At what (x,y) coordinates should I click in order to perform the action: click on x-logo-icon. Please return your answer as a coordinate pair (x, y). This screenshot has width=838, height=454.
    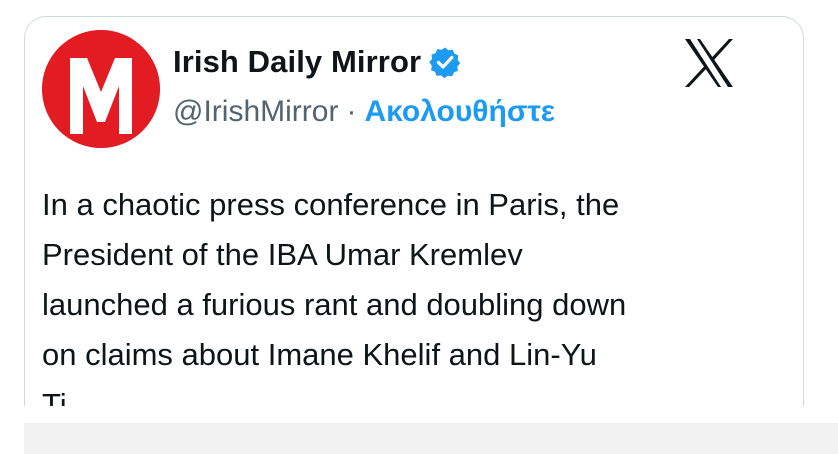
    Looking at the image, I should click on (709, 63).